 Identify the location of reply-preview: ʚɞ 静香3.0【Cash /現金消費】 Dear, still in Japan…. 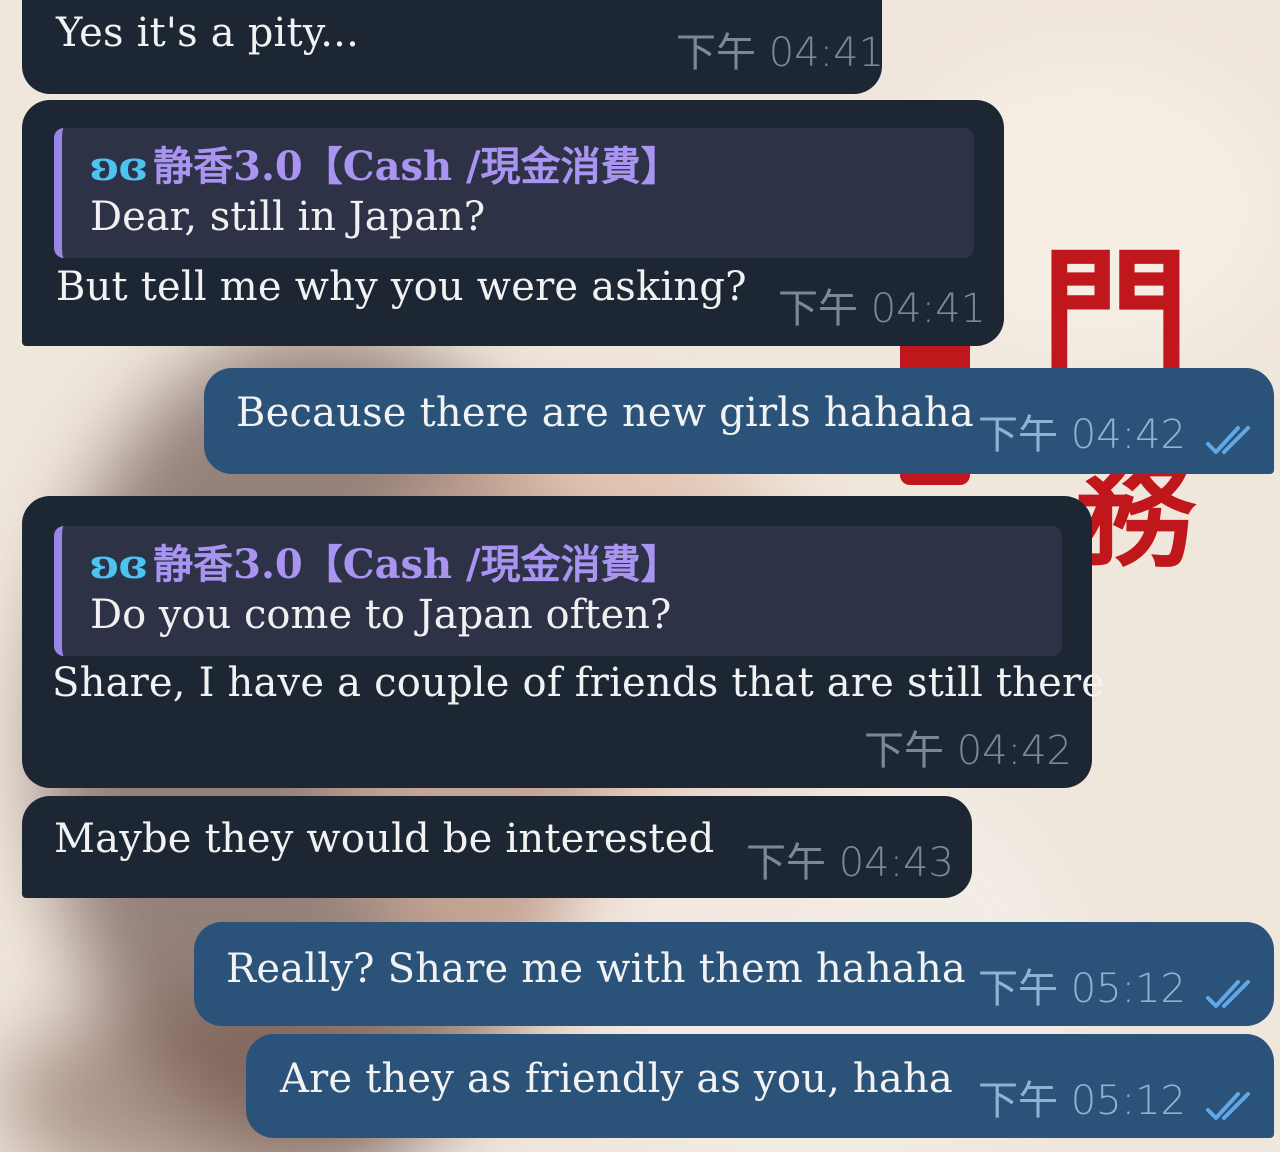
(514, 193).